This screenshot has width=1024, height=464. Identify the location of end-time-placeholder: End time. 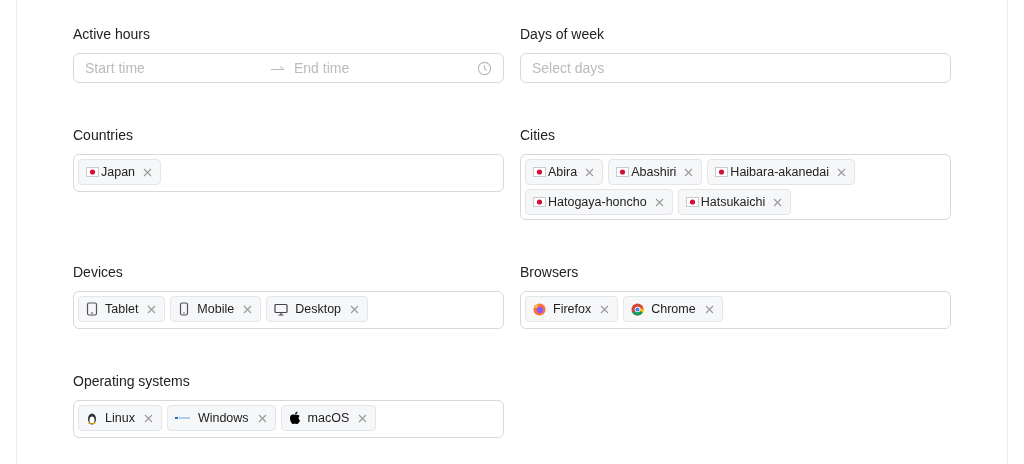
(322, 68).